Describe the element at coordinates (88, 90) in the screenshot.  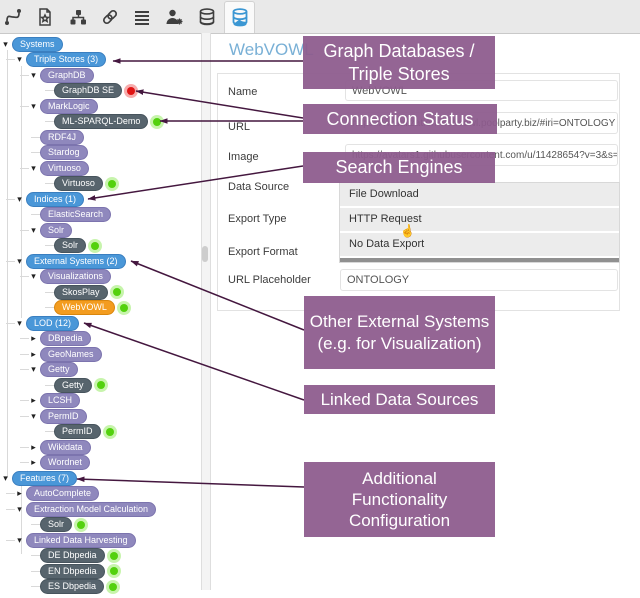
I see `tree-item-label: GraphDB SE` at that location.